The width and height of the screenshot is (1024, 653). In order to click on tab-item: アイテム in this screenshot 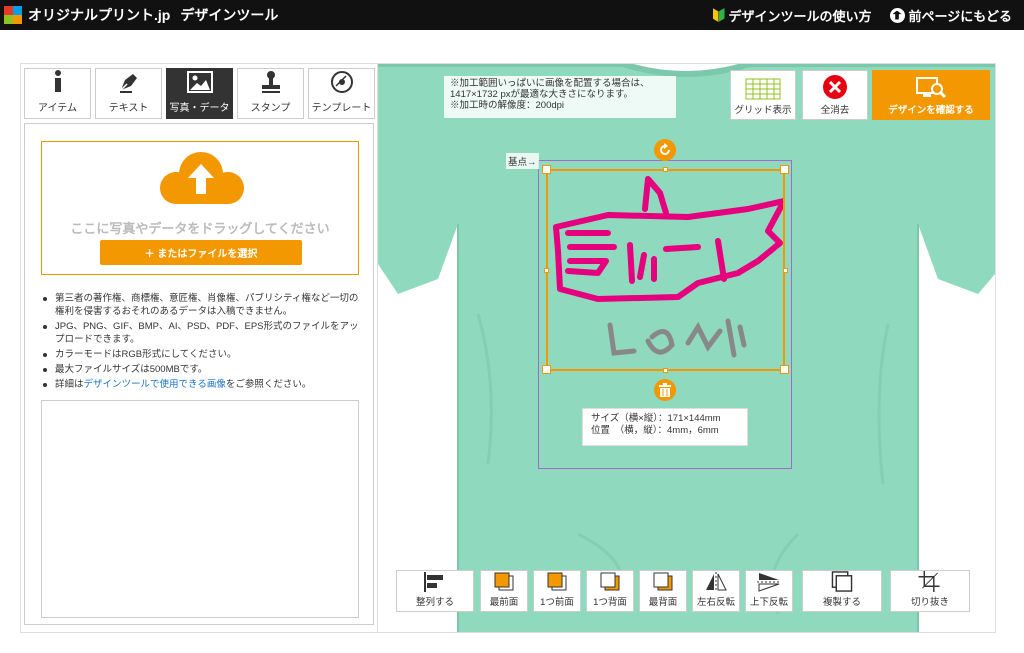, I will do `click(57, 93)`.